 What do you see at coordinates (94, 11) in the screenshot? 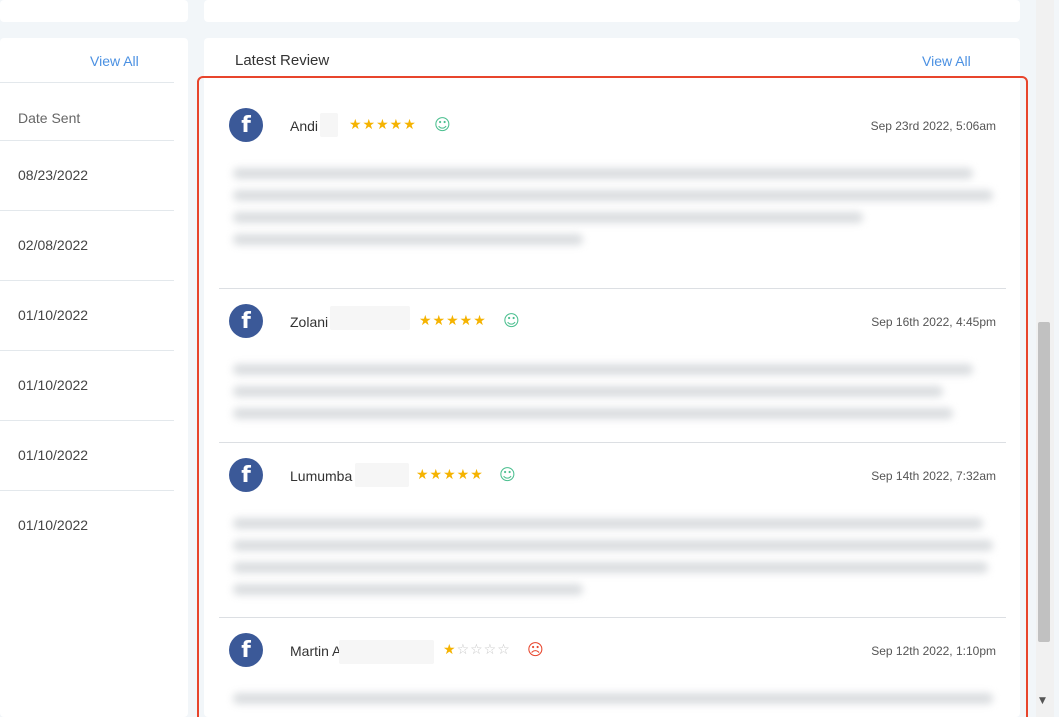
I see `top-left-card` at bounding box center [94, 11].